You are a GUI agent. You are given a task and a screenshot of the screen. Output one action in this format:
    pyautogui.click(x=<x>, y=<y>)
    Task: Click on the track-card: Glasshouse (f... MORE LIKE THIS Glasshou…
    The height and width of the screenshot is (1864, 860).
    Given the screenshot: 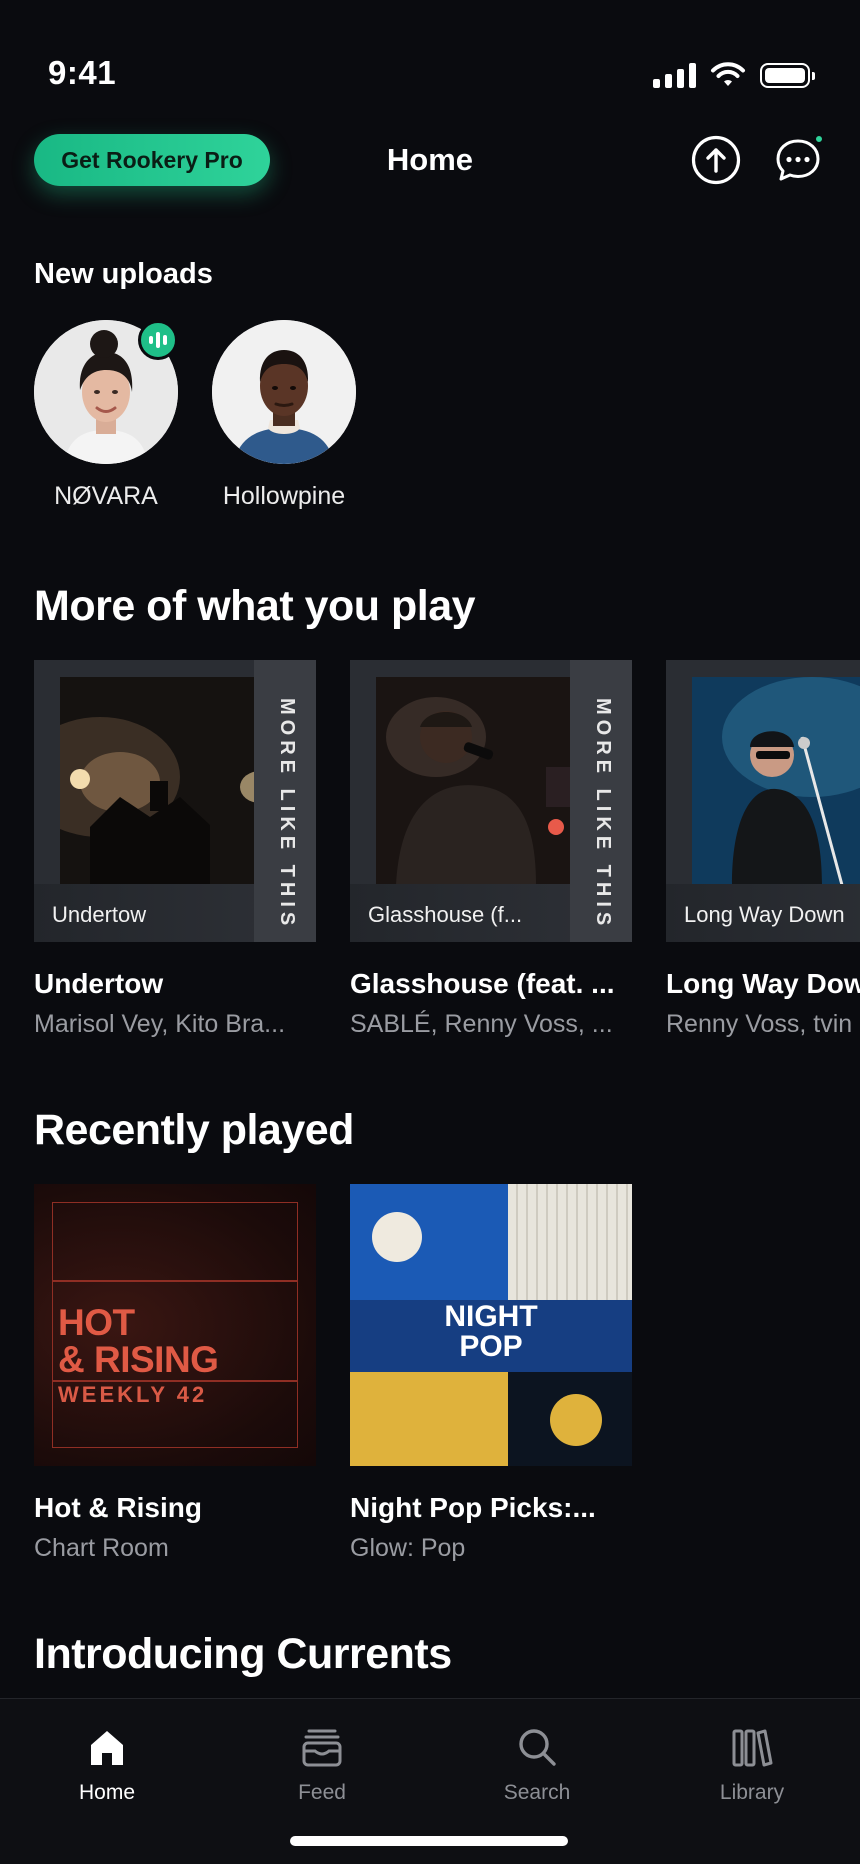 What is the action you would take?
    pyautogui.click(x=491, y=849)
    